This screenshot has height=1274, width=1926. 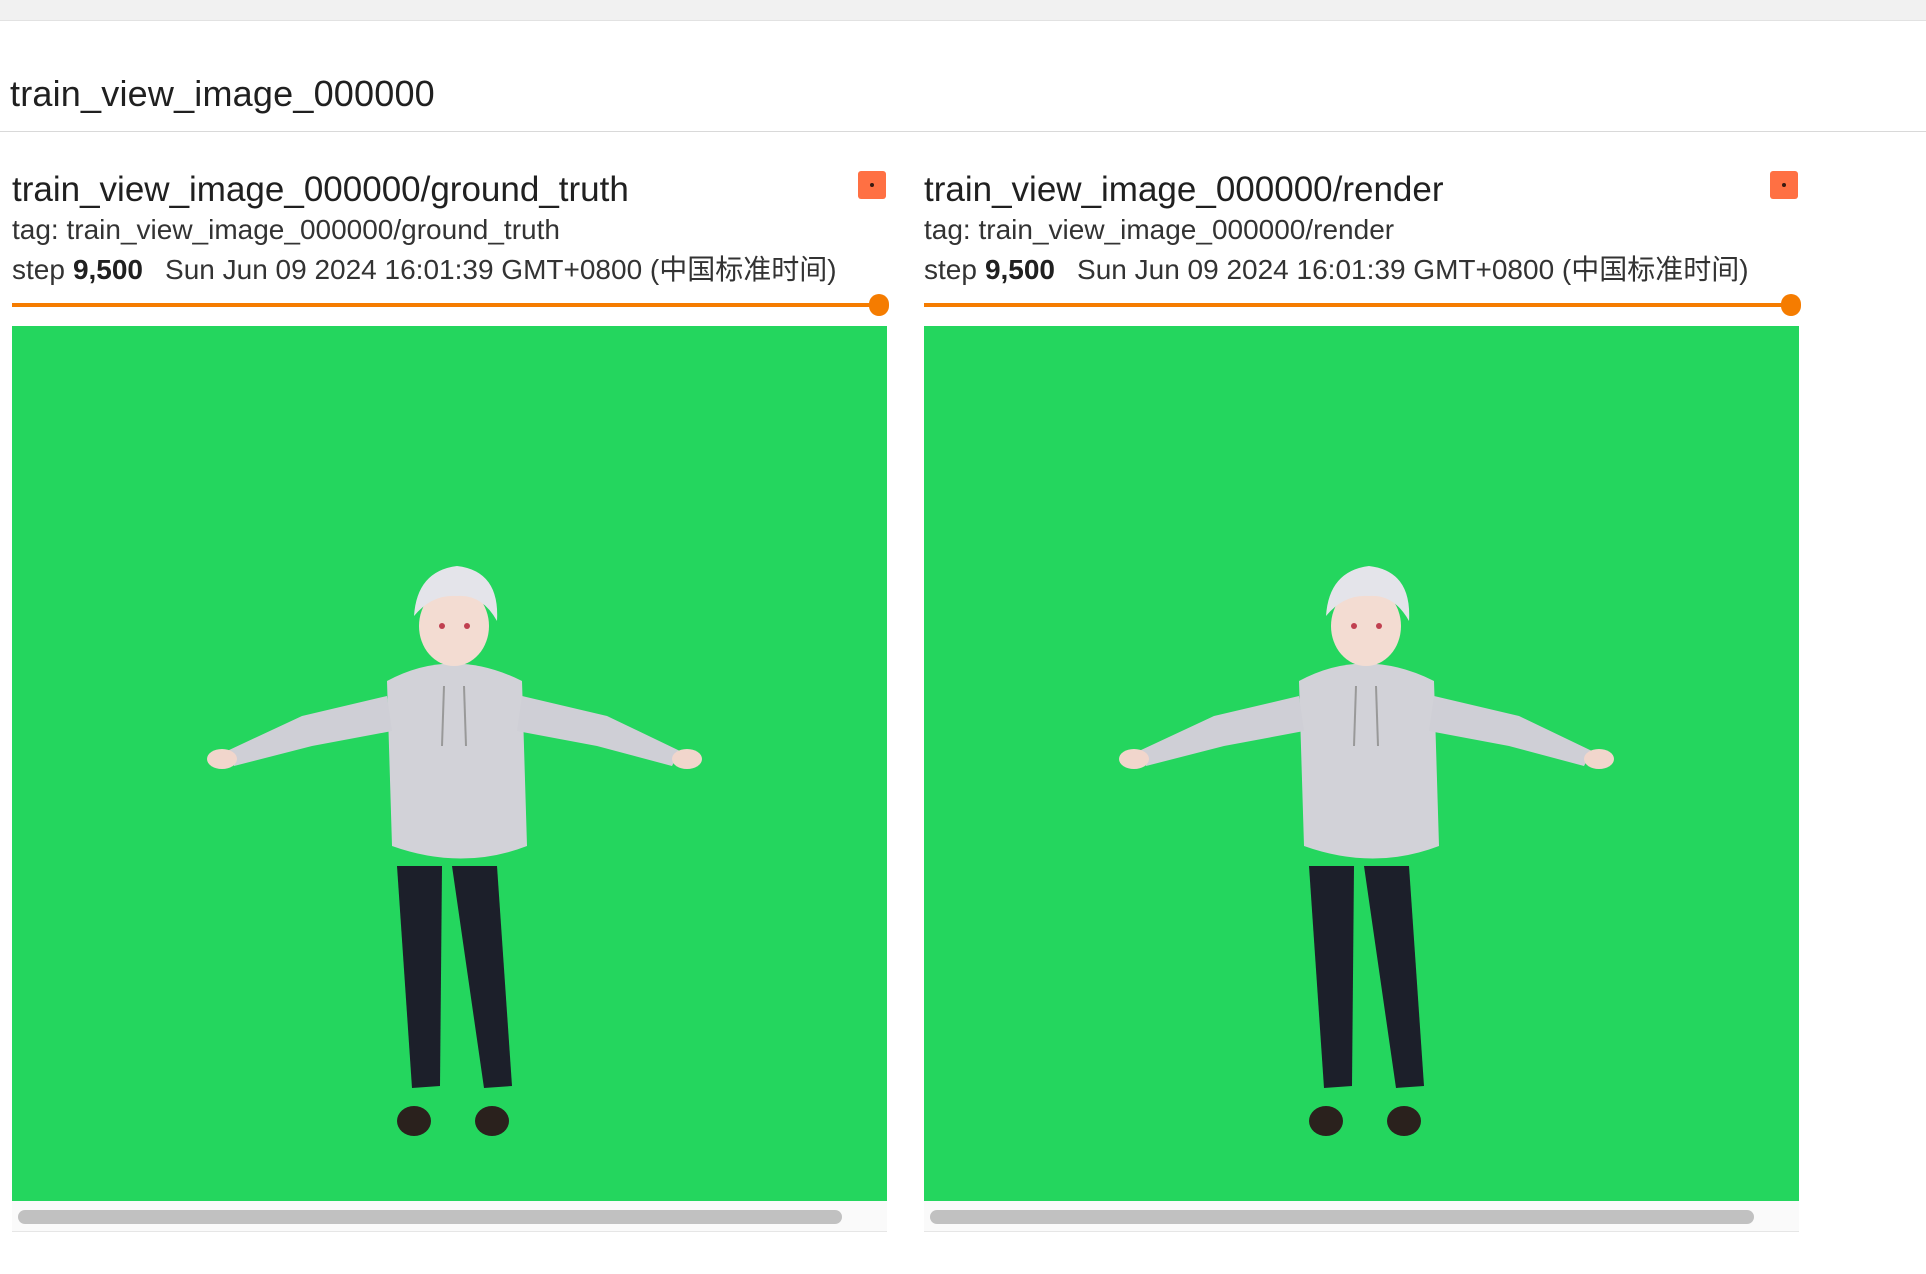 I want to click on group-header: train_view_image_000000, so click(x=963, y=76).